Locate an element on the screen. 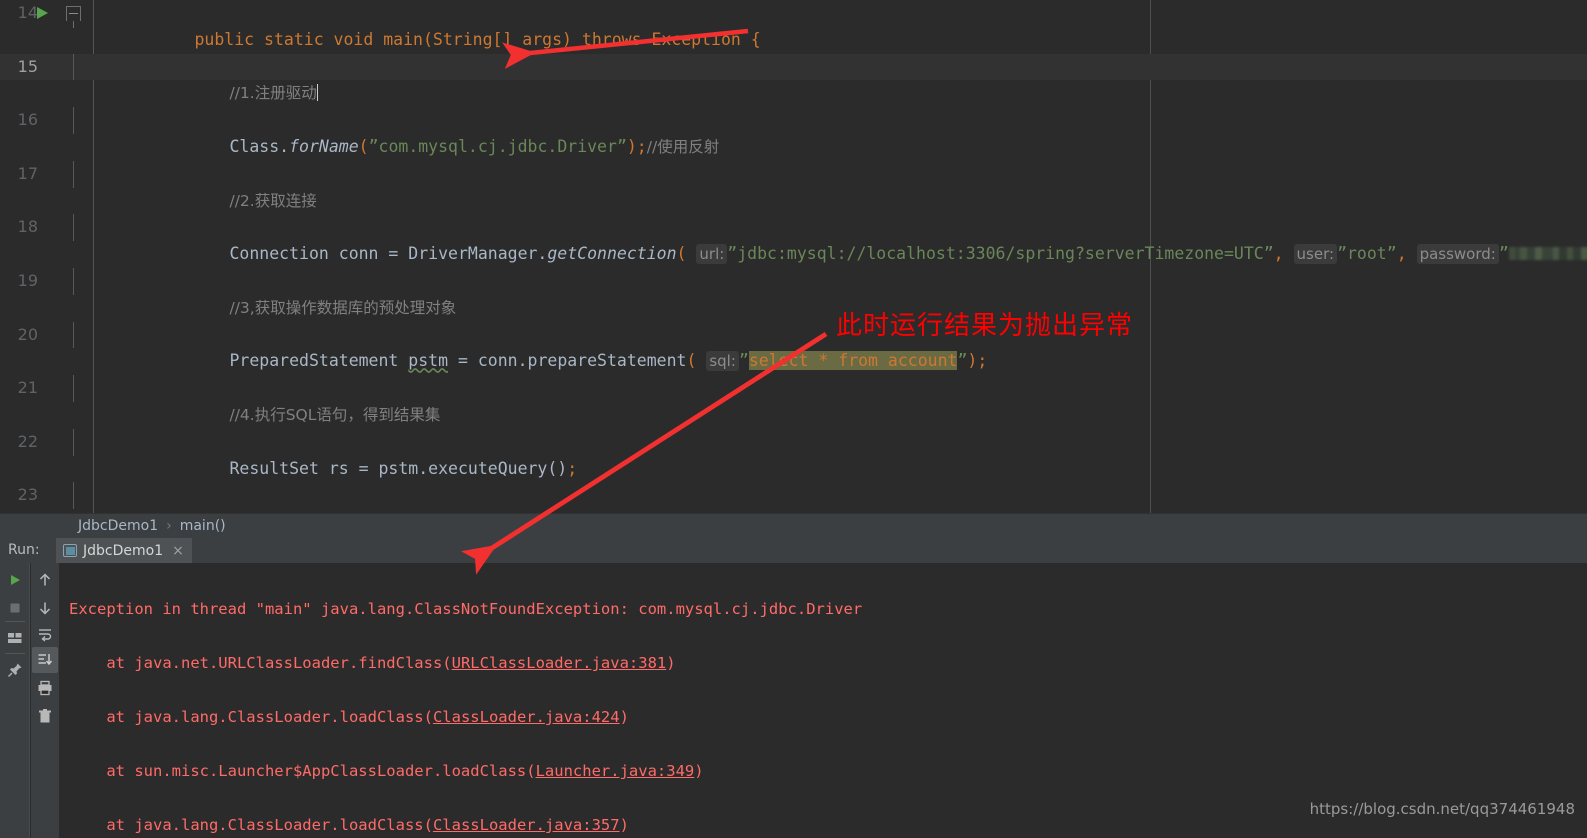  code-token: ResultSet rs = pstm.executeQuery() is located at coordinates (398, 468).